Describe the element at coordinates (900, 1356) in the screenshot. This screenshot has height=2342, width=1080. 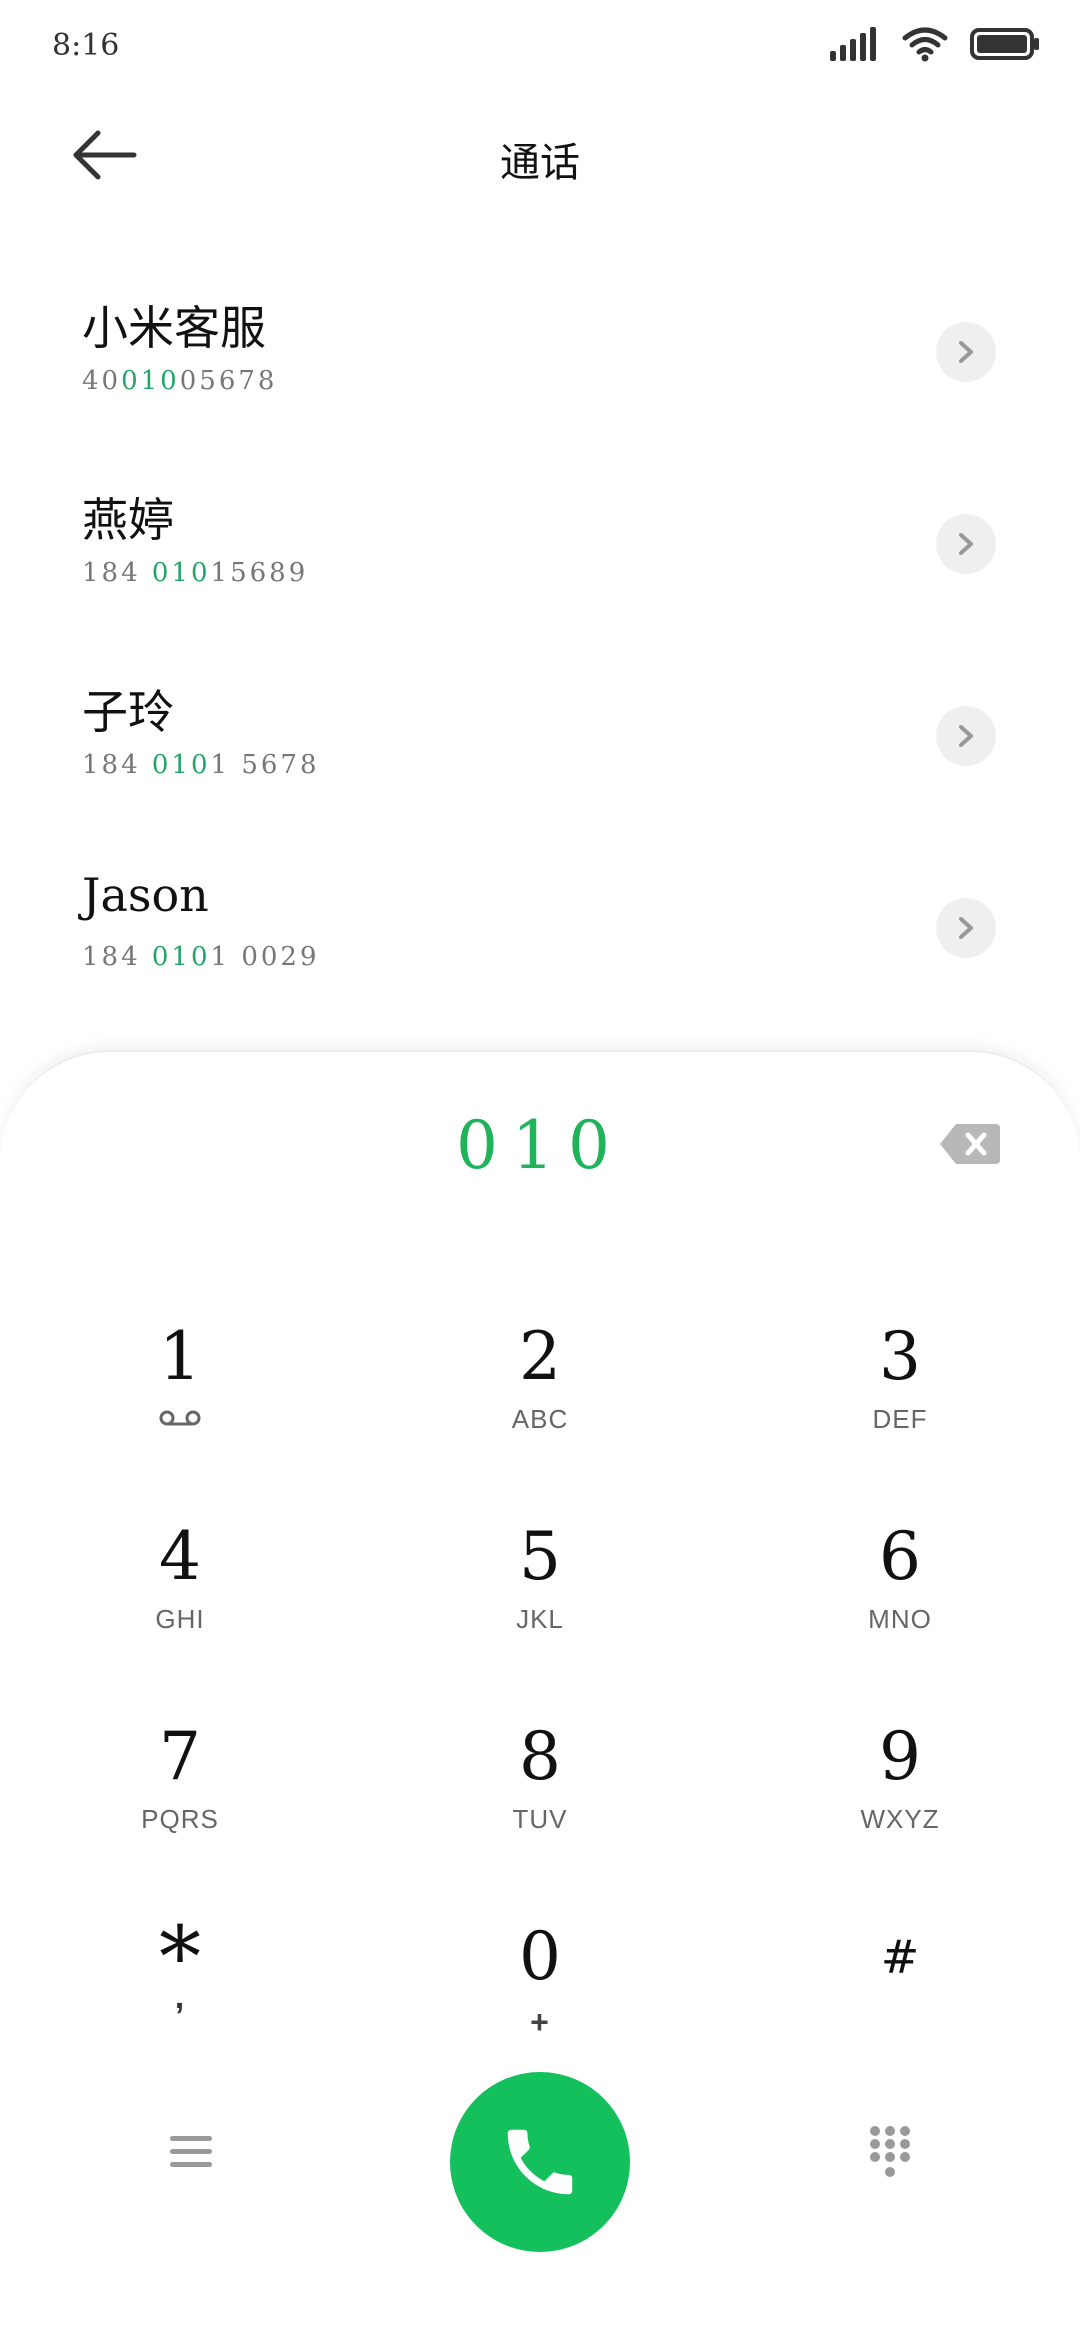
I see `key-digit: 3` at that location.